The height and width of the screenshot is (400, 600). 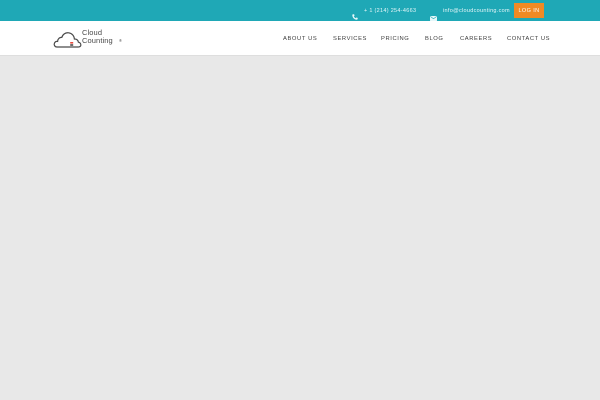 I want to click on nav-contact-us: CONTACT US, so click(x=528, y=38).